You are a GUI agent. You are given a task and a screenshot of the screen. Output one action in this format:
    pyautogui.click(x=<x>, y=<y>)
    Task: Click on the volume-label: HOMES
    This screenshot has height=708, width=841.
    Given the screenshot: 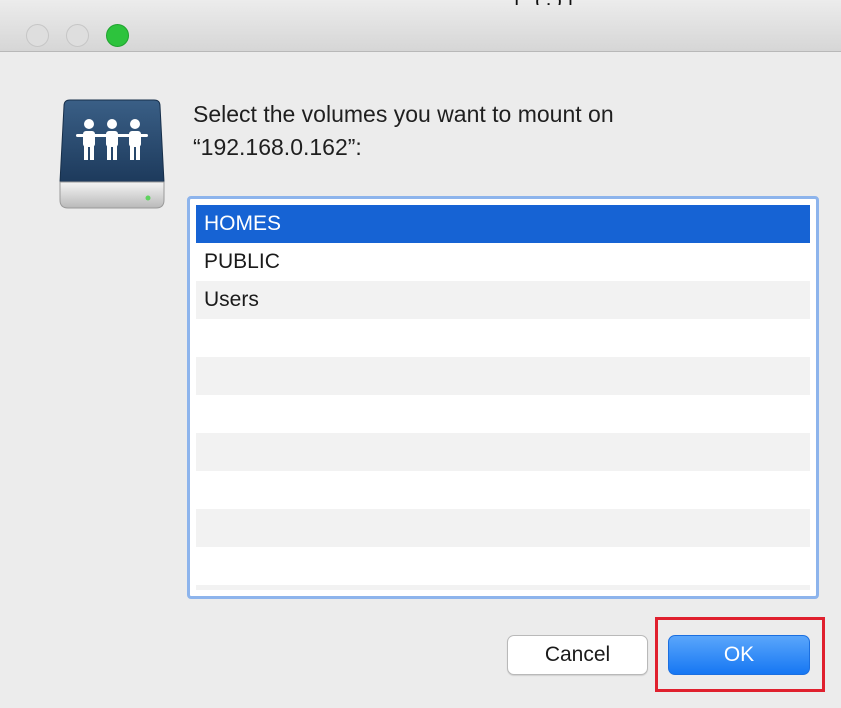 What is the action you would take?
    pyautogui.click(x=243, y=223)
    